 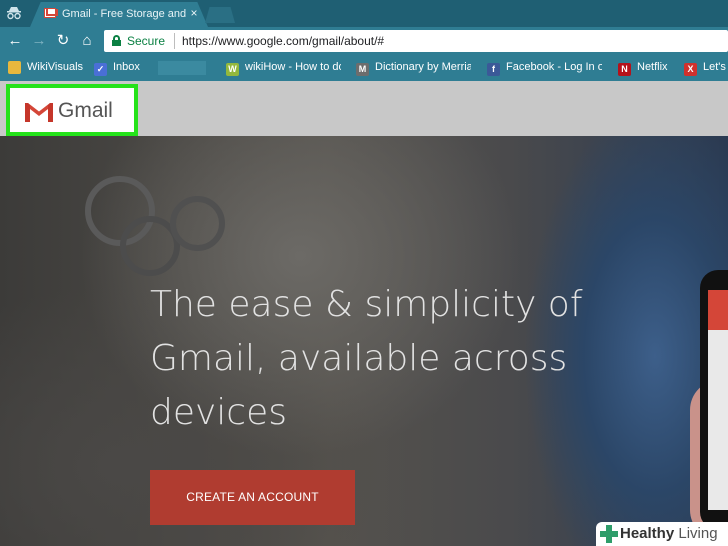 I want to click on bookmark-item: f Facebook - Log In or, so click(x=544, y=68).